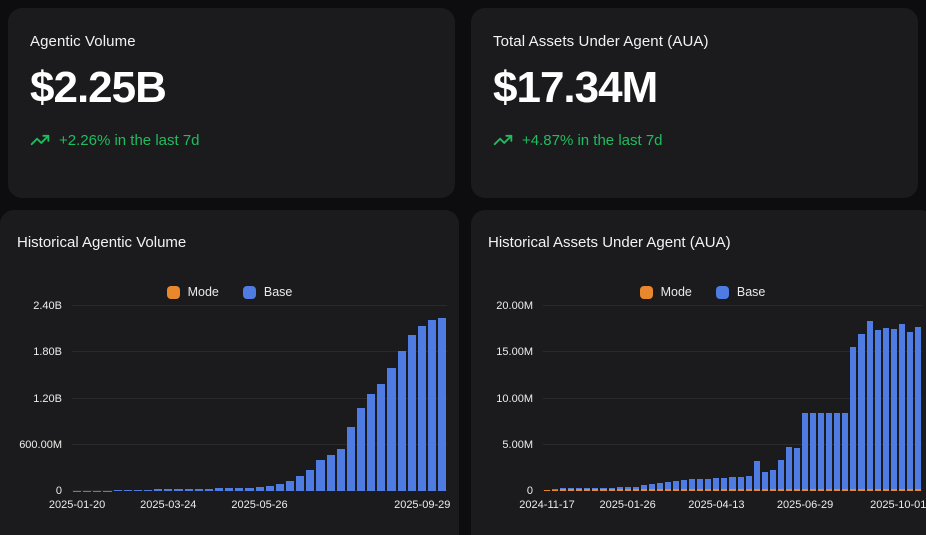 The image size is (926, 535). What do you see at coordinates (627, 505) in the screenshot?
I see `x-tick-label: 2025-01-26` at bounding box center [627, 505].